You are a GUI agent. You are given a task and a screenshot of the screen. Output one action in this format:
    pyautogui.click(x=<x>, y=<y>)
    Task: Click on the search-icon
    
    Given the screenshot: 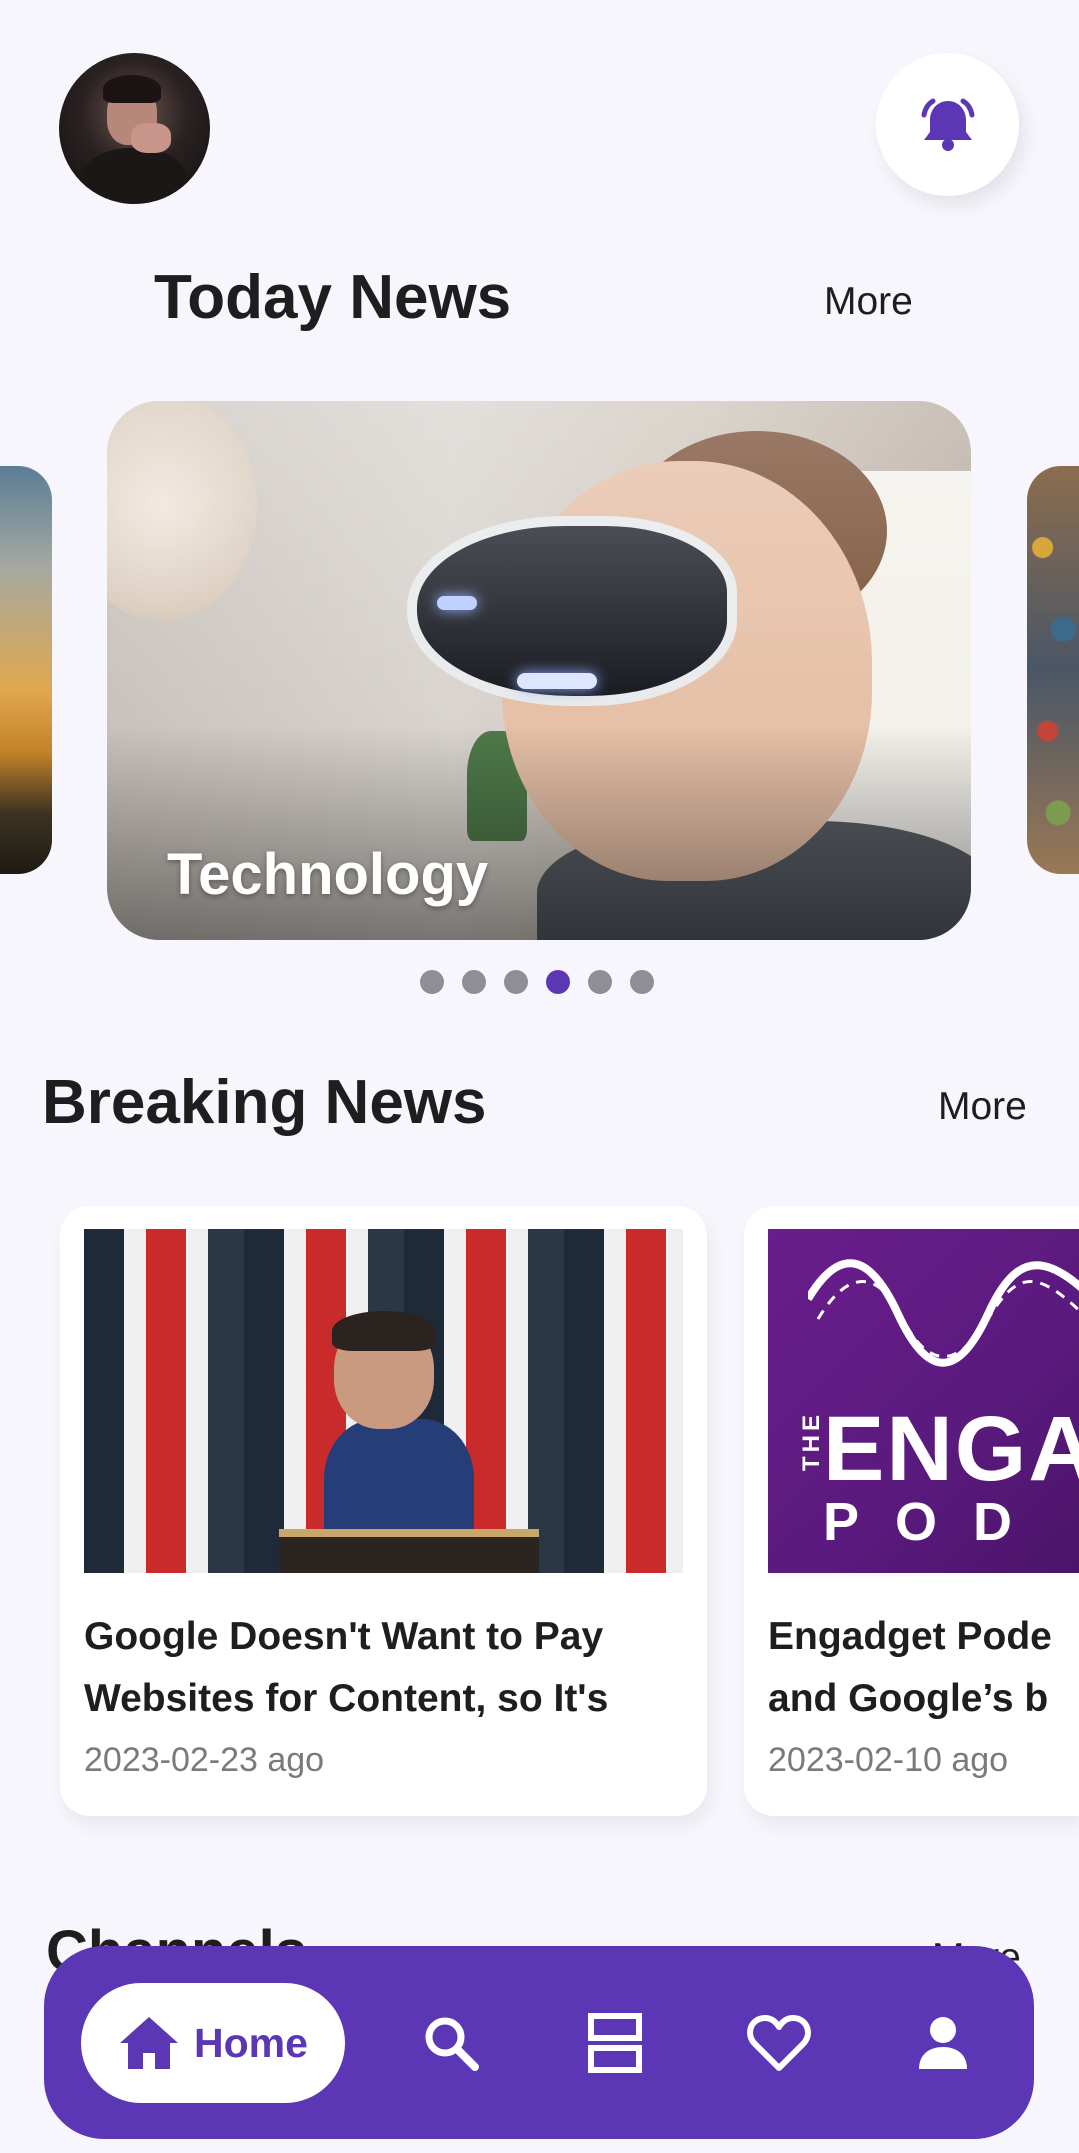 What is the action you would take?
    pyautogui.click(x=452, y=2044)
    